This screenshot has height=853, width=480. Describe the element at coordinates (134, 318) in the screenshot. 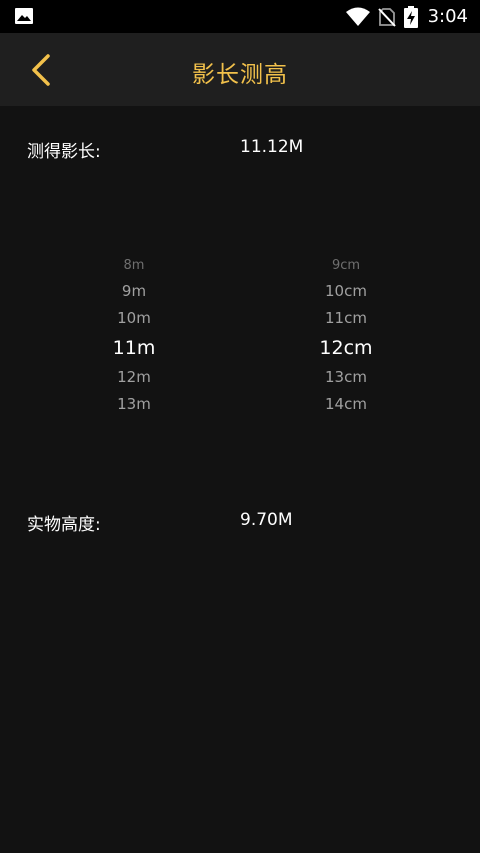

I see `meters-option: 10m` at that location.